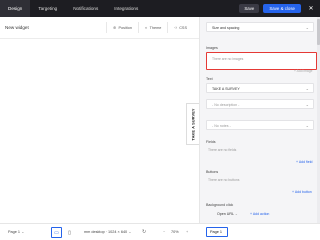 This screenshot has width=320, height=240. What do you see at coordinates (115, 27) in the screenshot?
I see `position-icon: ⊕` at bounding box center [115, 27].